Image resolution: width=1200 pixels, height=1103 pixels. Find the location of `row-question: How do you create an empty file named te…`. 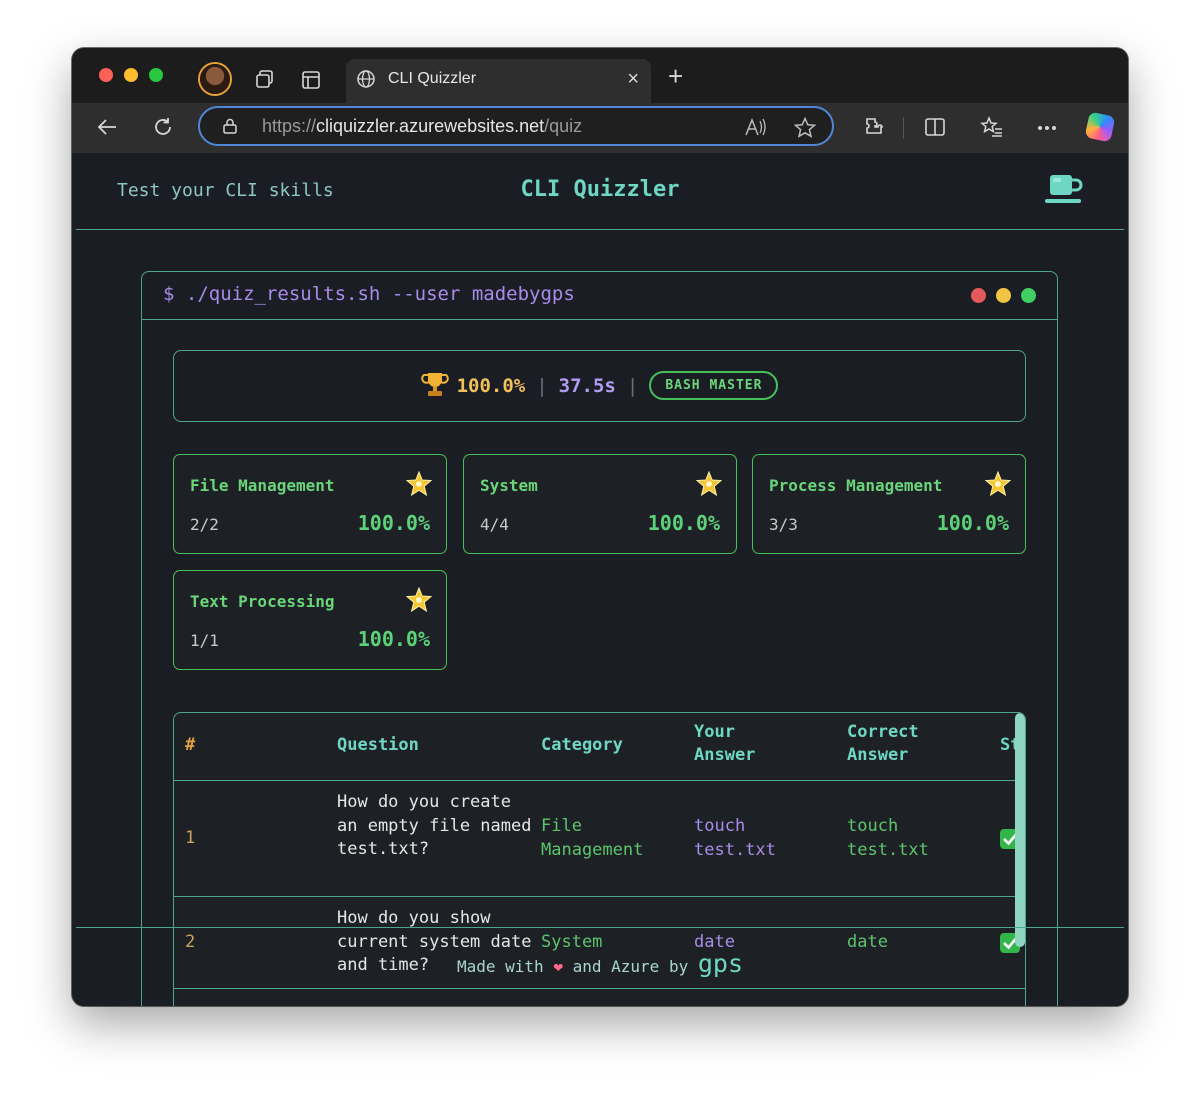

row-question: How do you create an empty file named te… is located at coordinates (434, 825).